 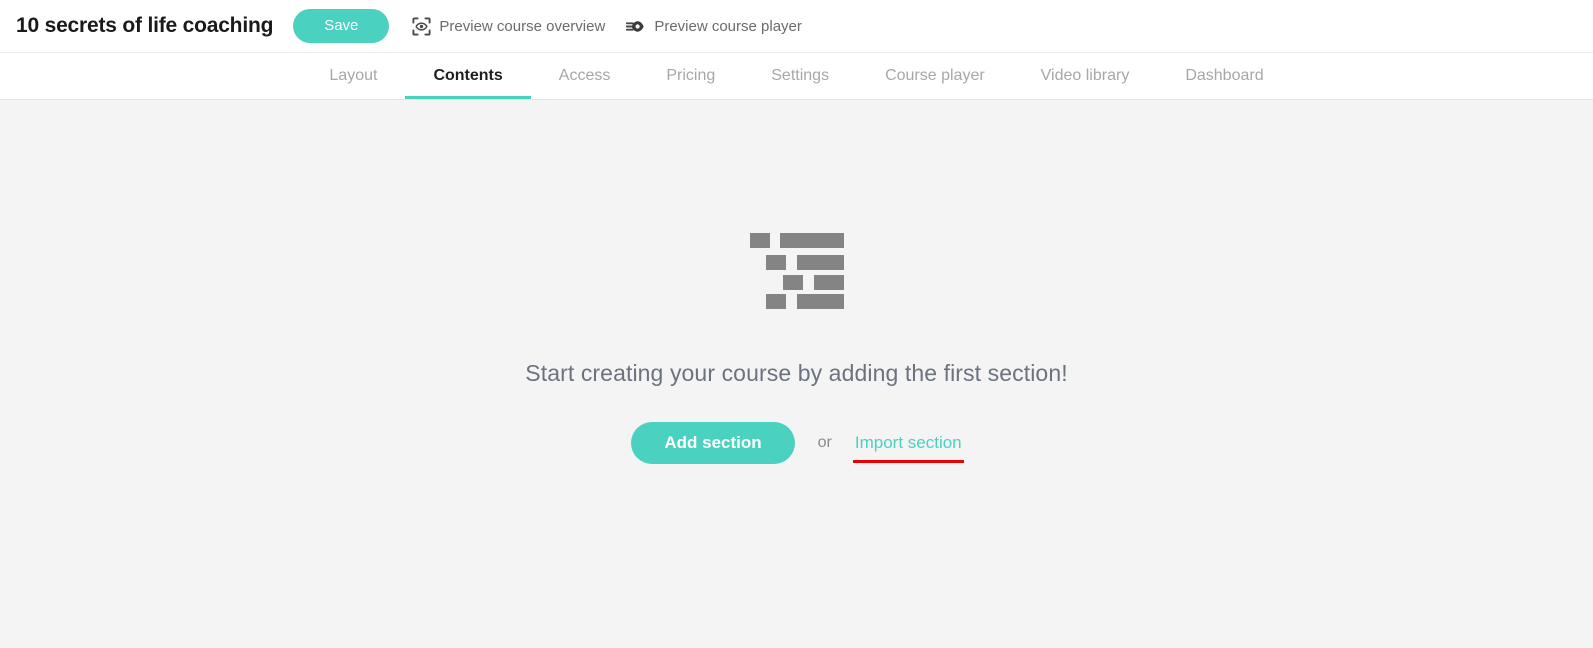 I want to click on add-section-button: Add section, so click(x=713, y=443).